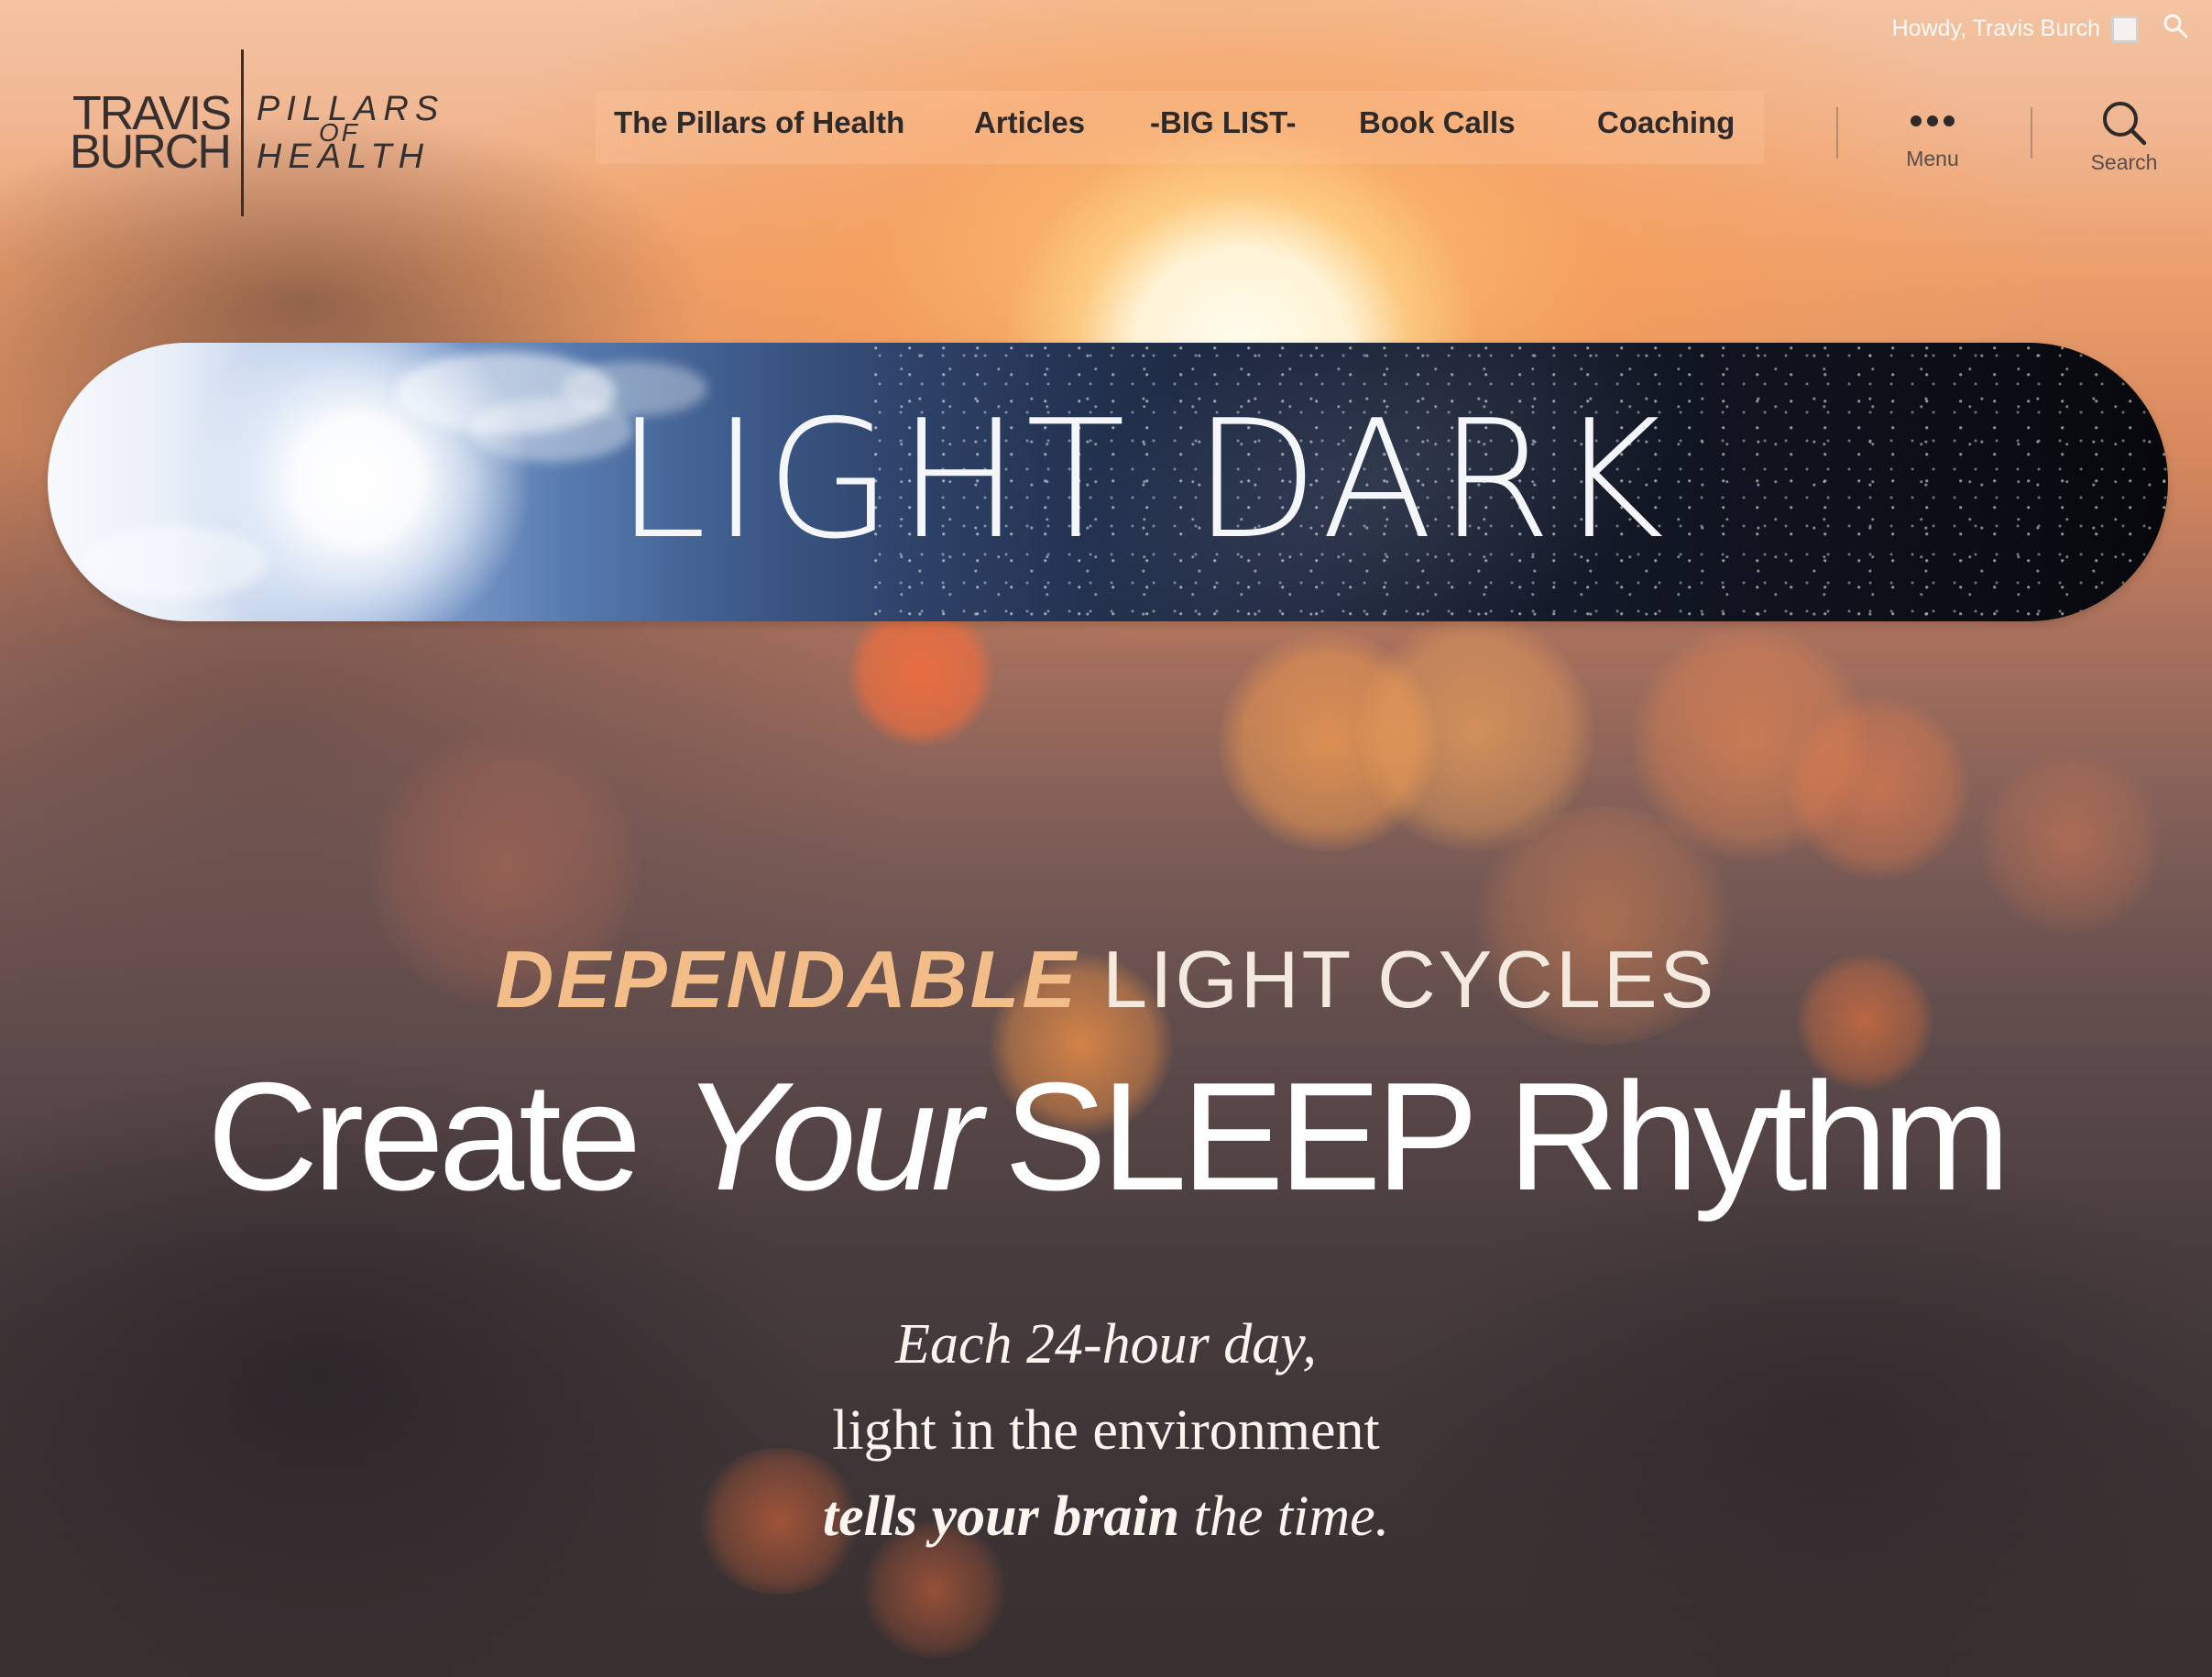  What do you see at coordinates (1437, 122) in the screenshot?
I see `nav-item-book-calls: Book Calls` at bounding box center [1437, 122].